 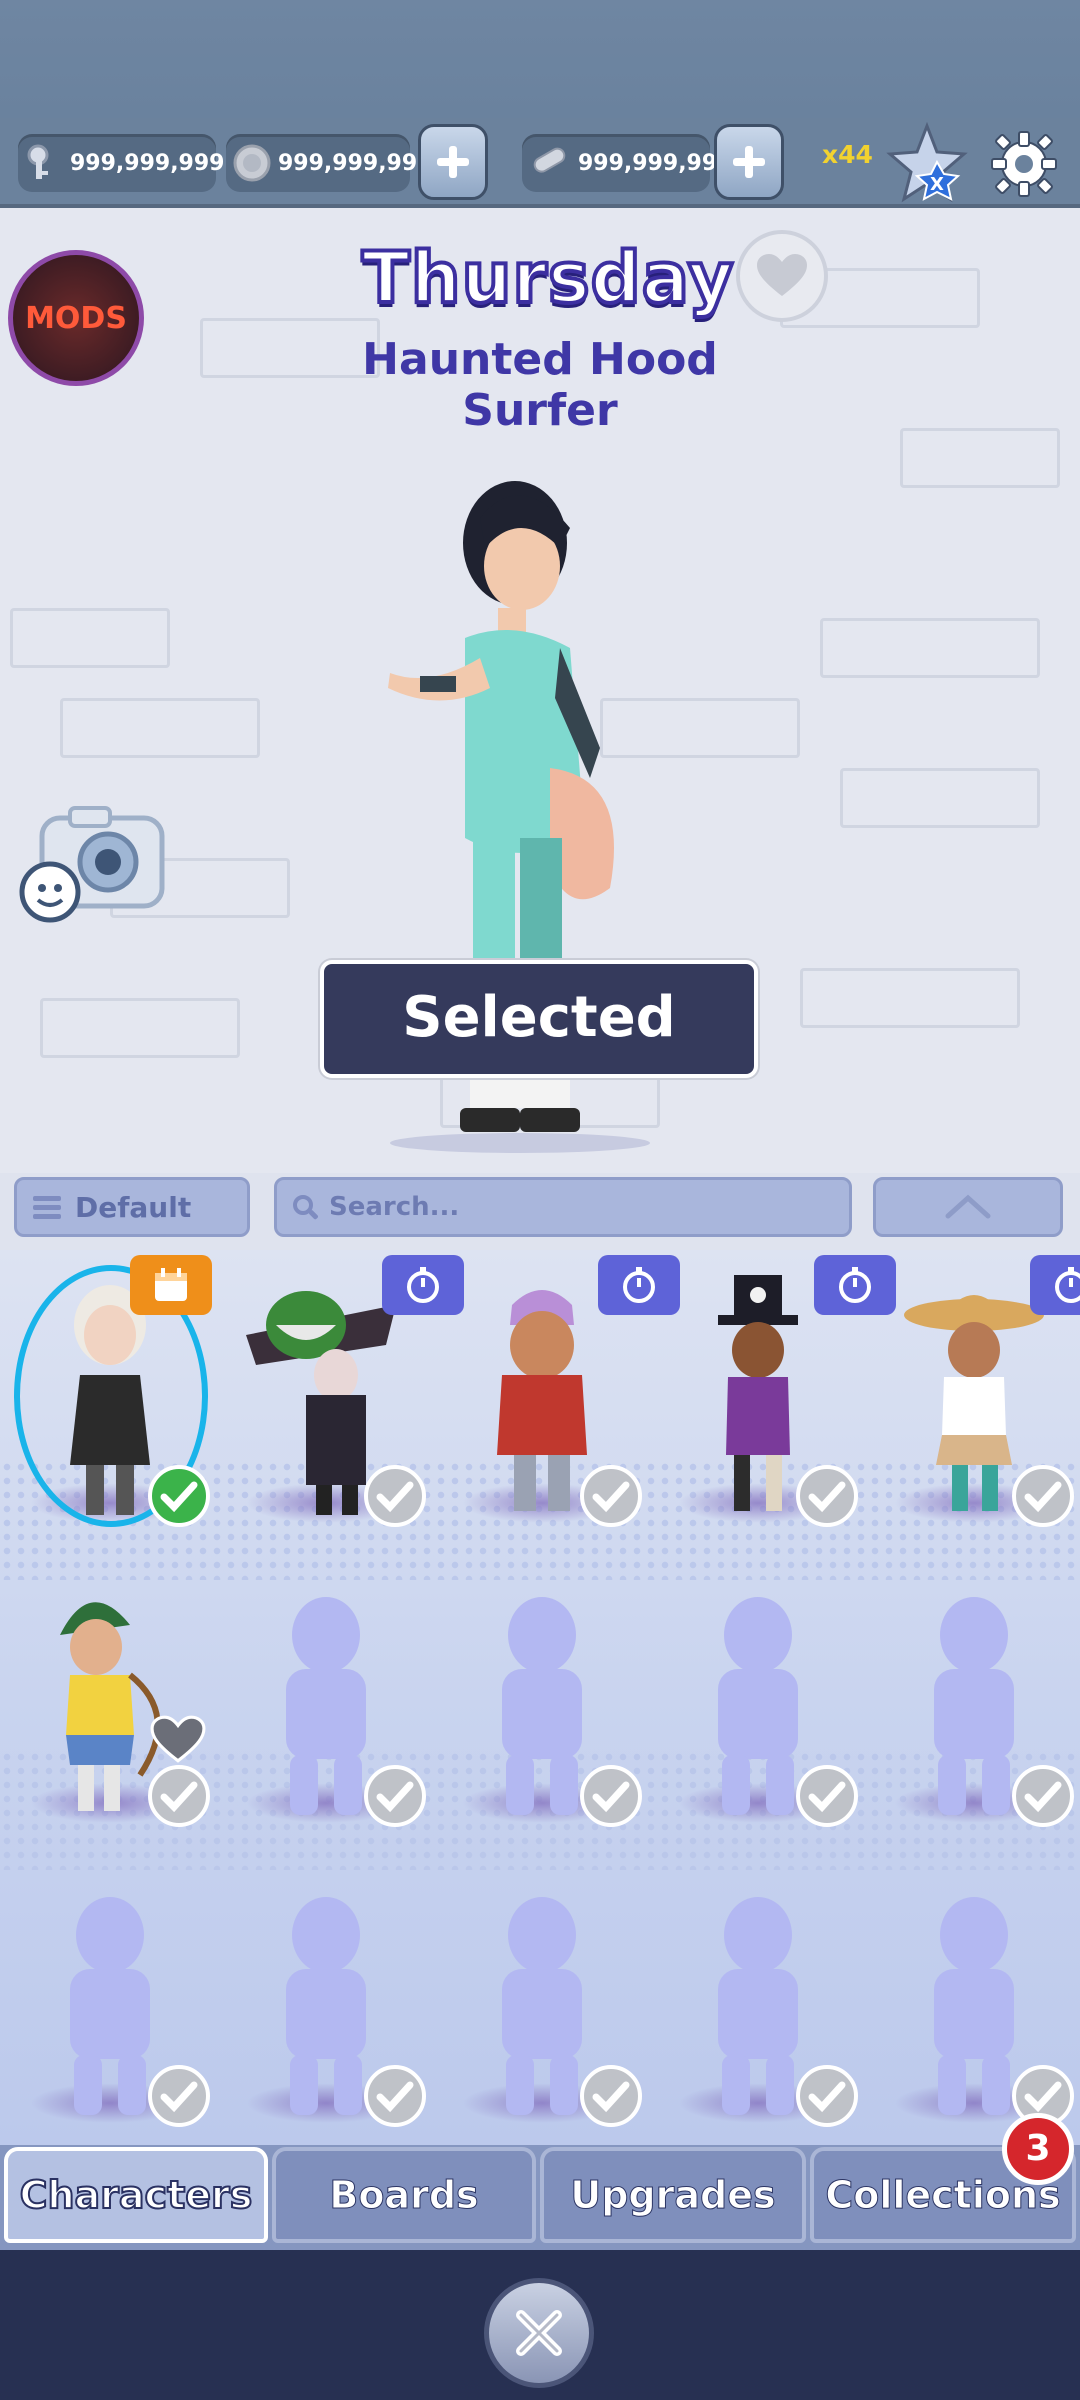 I want to click on filter-row: Default, so click(x=540, y=1208).